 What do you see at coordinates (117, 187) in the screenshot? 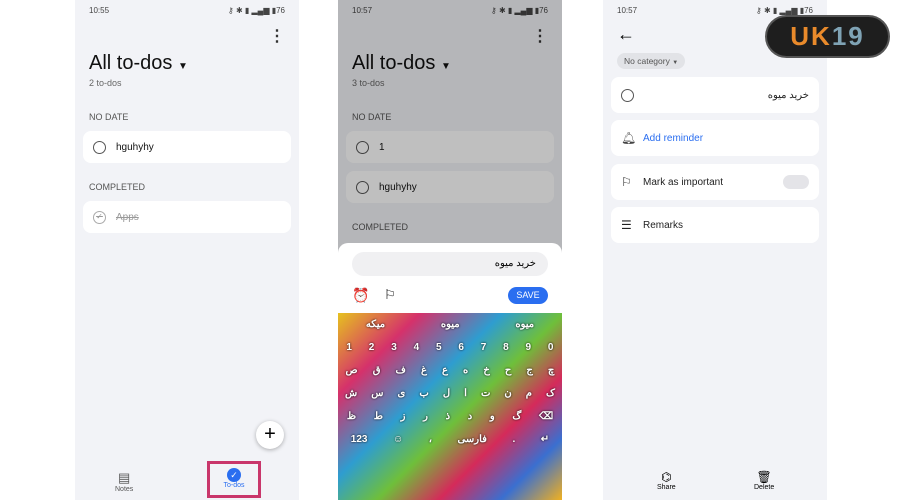
I see `section-completed: COMPLETED` at bounding box center [117, 187].